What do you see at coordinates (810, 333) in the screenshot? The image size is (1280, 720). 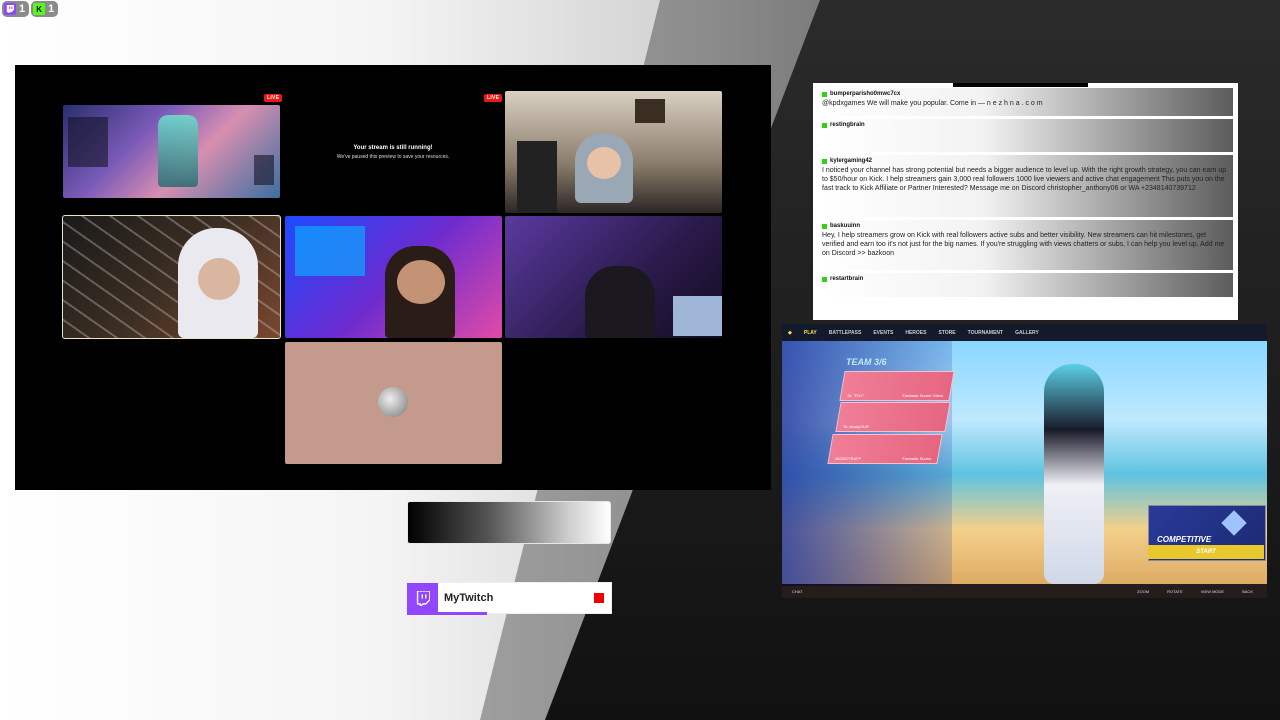 I see `game-tab-play: PLAY` at bounding box center [810, 333].